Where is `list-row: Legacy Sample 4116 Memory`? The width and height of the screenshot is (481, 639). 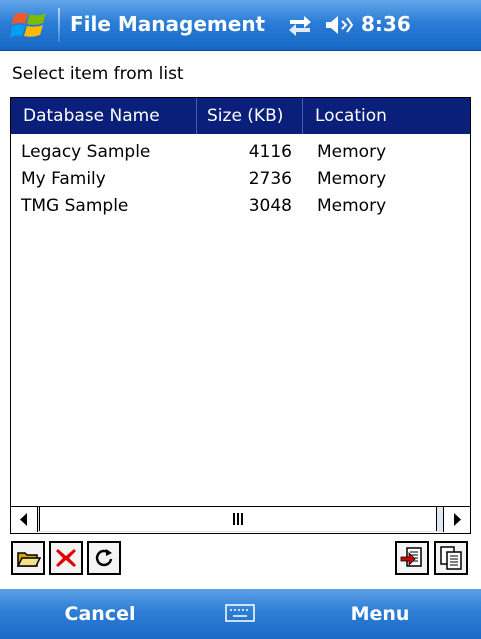 list-row: Legacy Sample 4116 Memory is located at coordinates (240, 152).